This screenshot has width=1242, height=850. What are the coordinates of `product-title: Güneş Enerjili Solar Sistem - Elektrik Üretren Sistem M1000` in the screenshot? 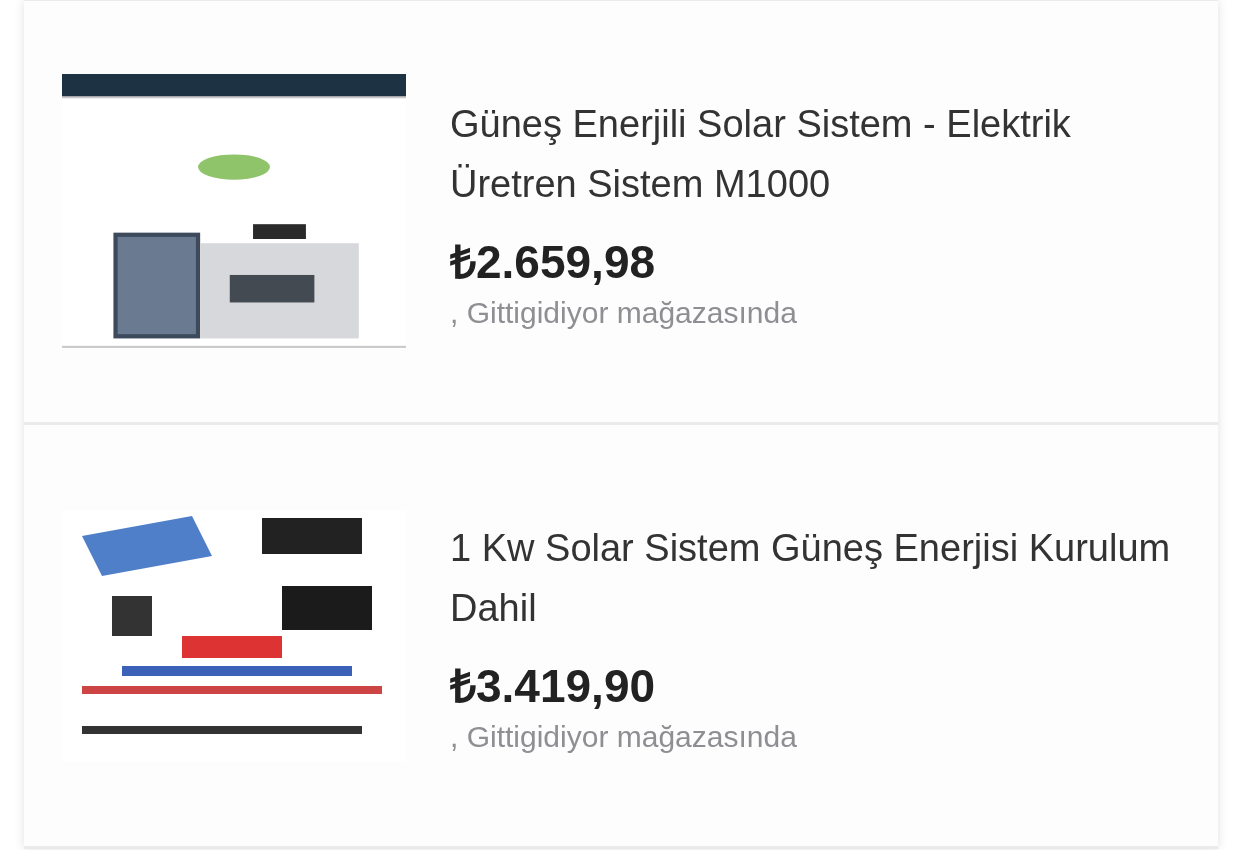 It's located at (814, 153).